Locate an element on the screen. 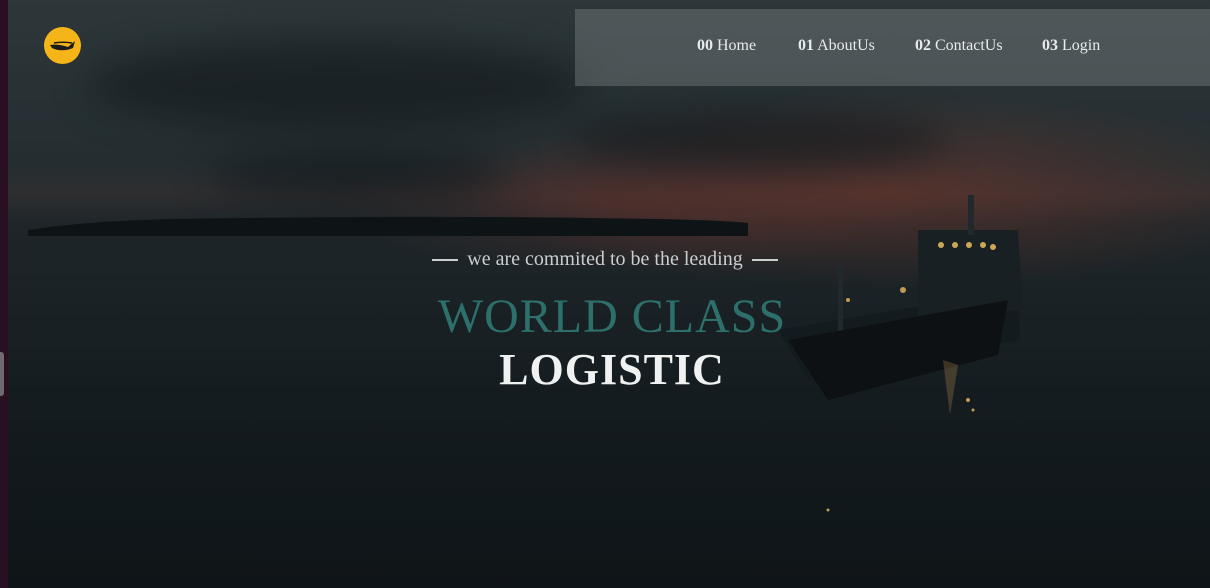  nav-item-home: 00 Home is located at coordinates (726, 46).